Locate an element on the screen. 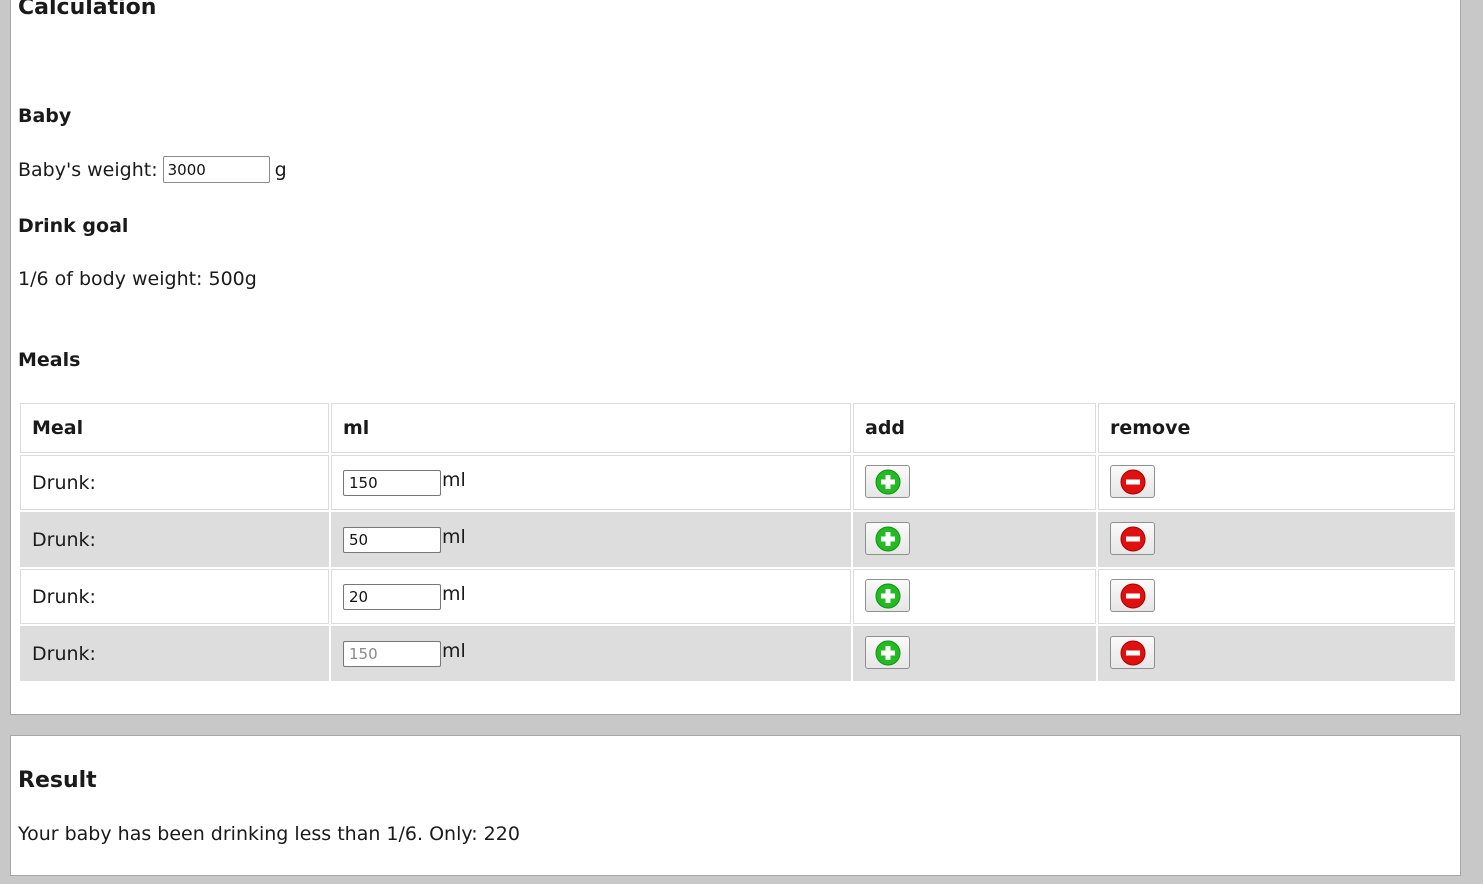  meals-heading: Meals is located at coordinates (49, 360).